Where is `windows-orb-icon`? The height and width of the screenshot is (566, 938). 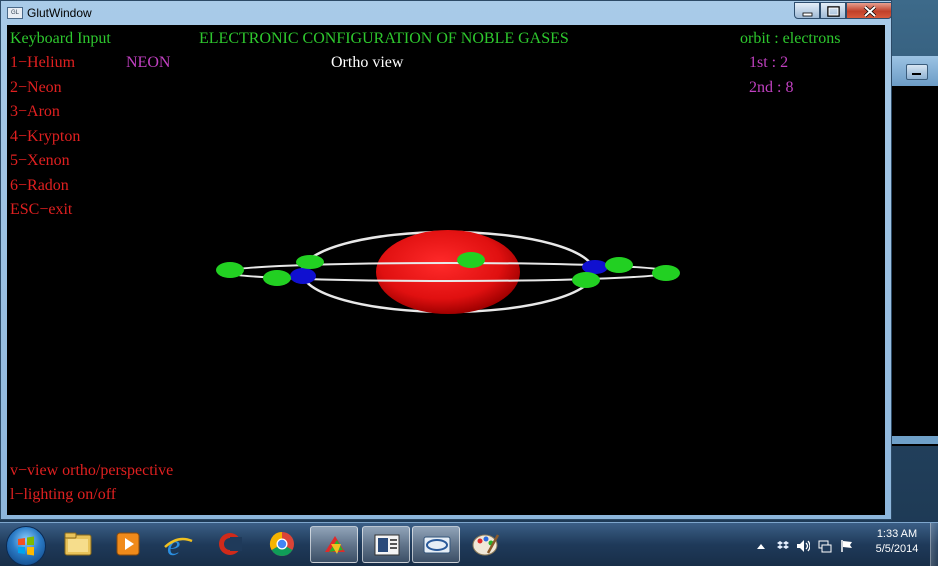 windows-orb-icon is located at coordinates (26, 546).